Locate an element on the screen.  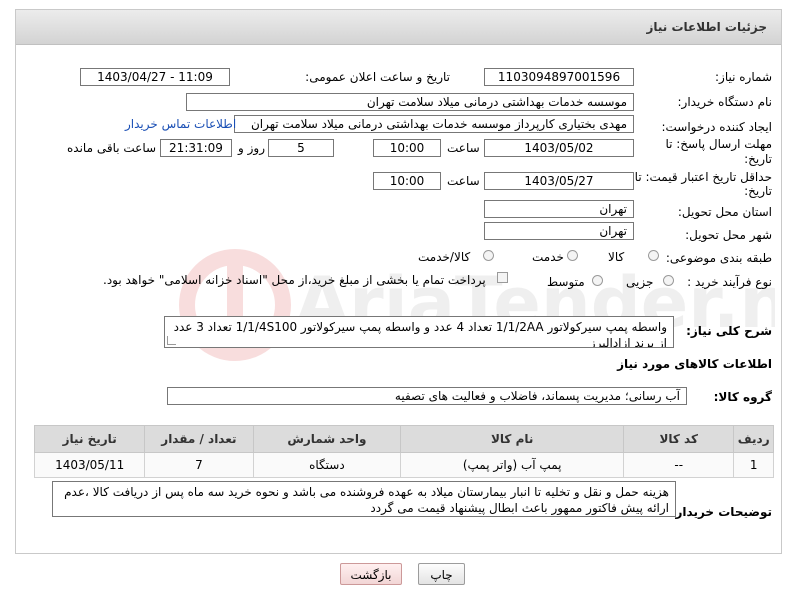
buyer-contact-link: اطلاعات تماس خریدار is located at coordinates (180, 124).